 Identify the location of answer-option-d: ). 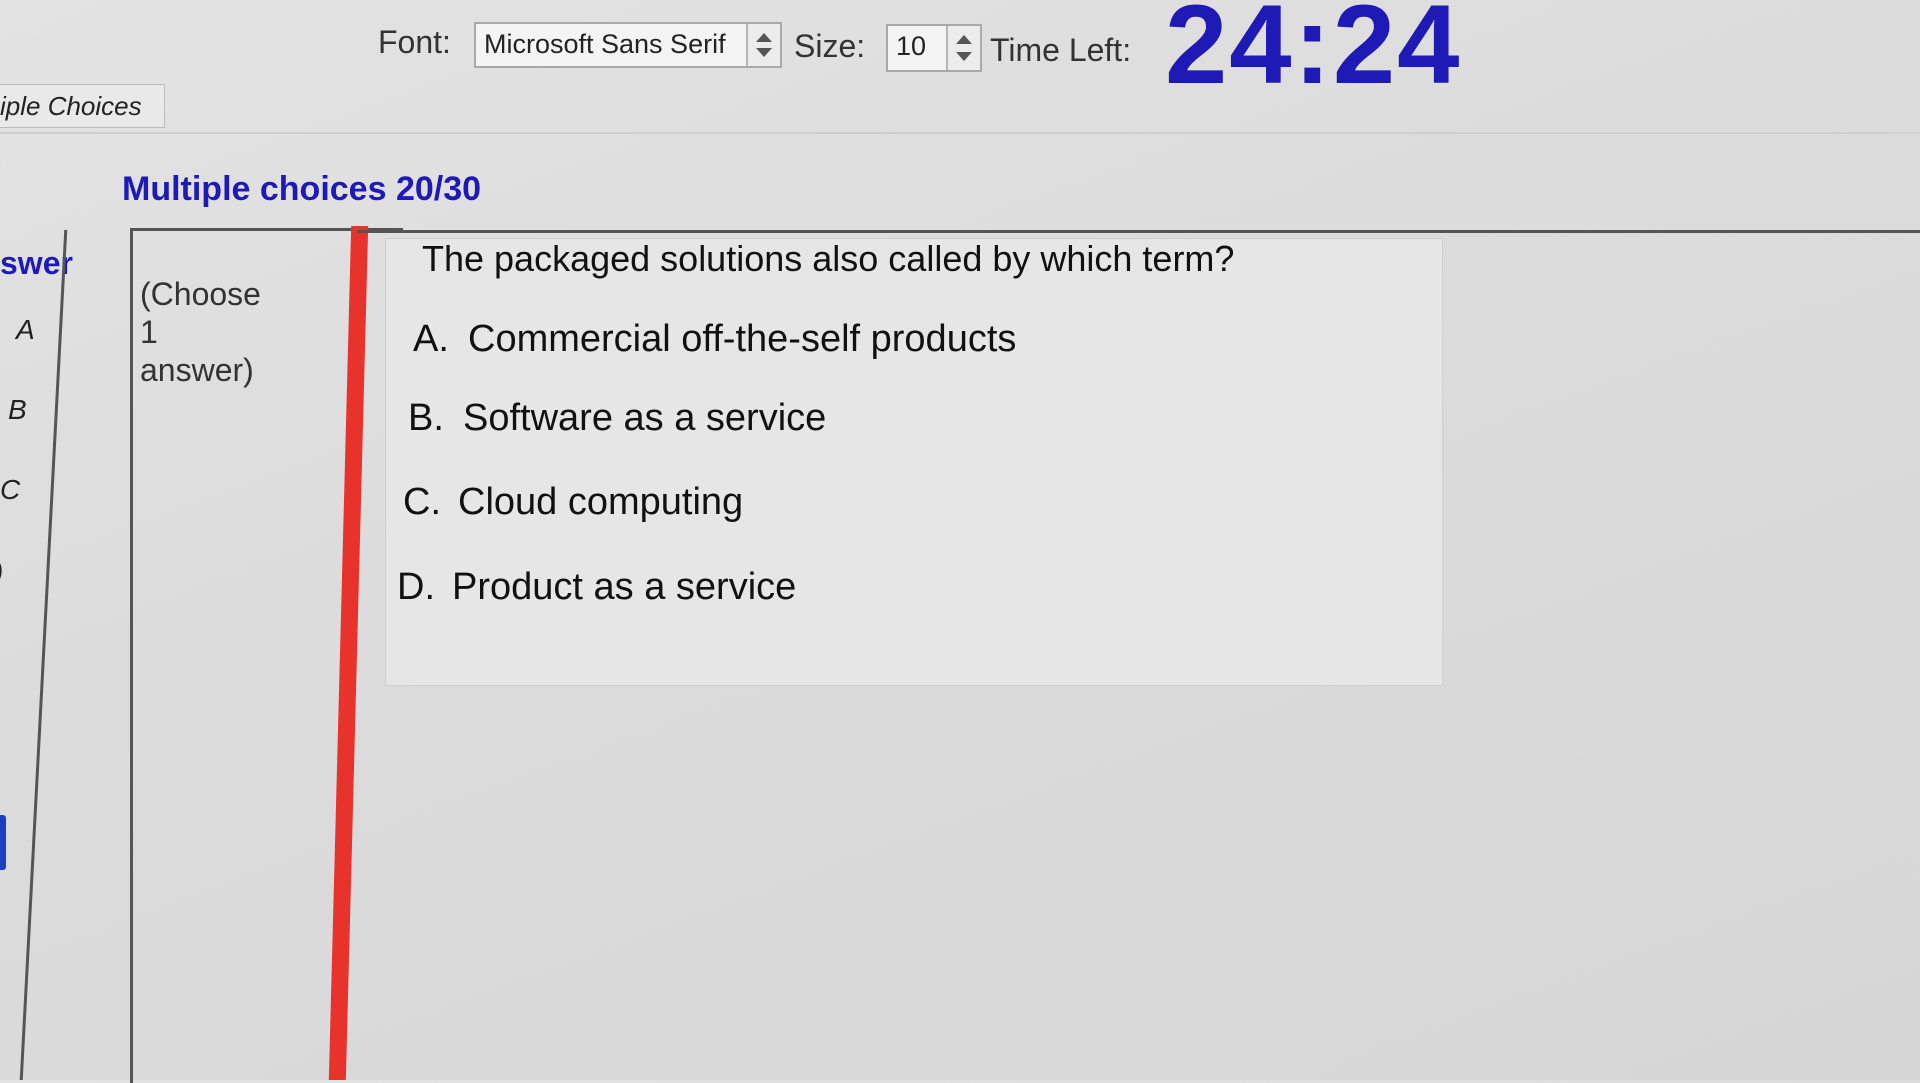
(1, 572).